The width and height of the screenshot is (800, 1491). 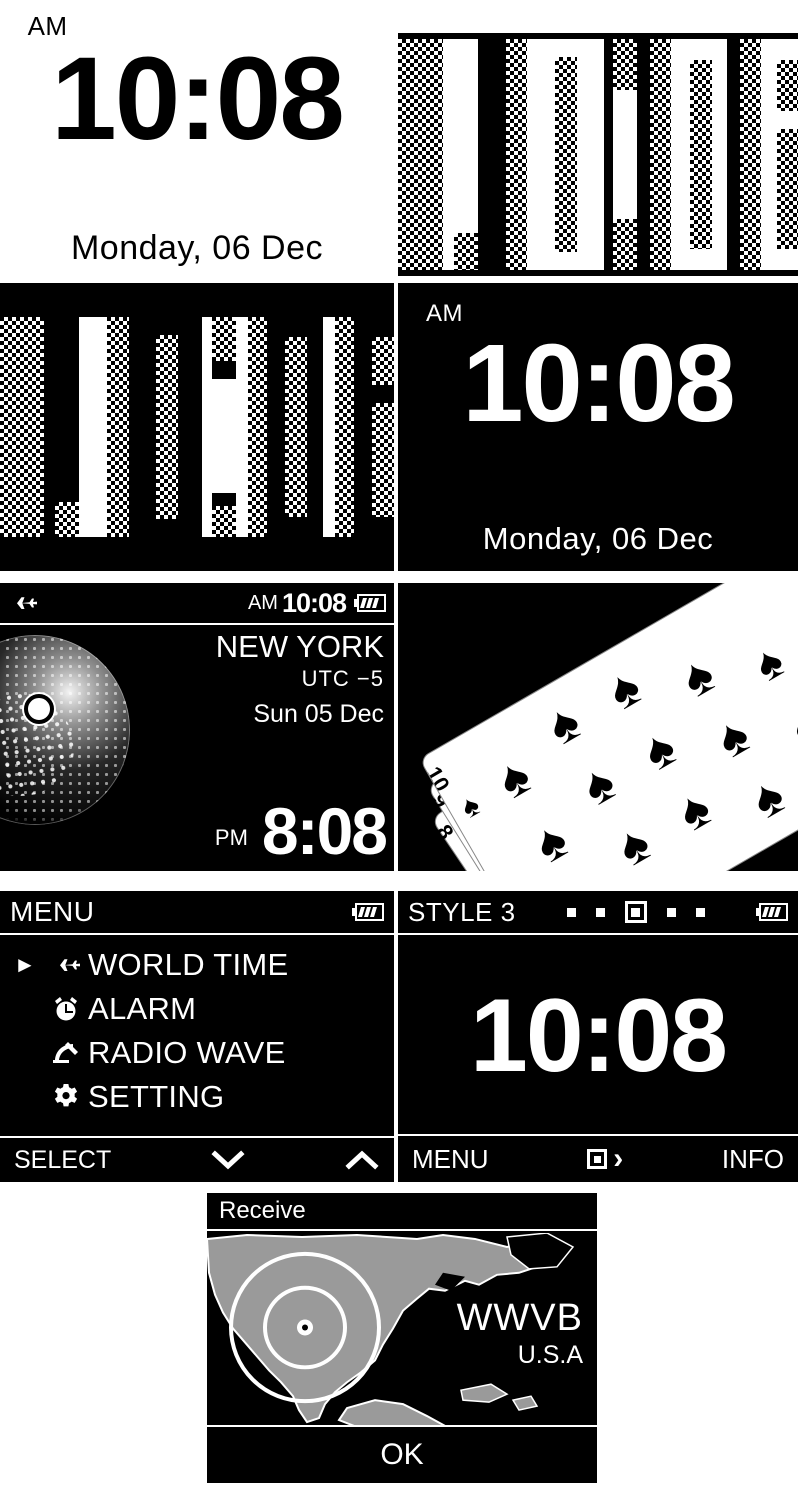 I want to click on ampm-label: AM, so click(x=444, y=314).